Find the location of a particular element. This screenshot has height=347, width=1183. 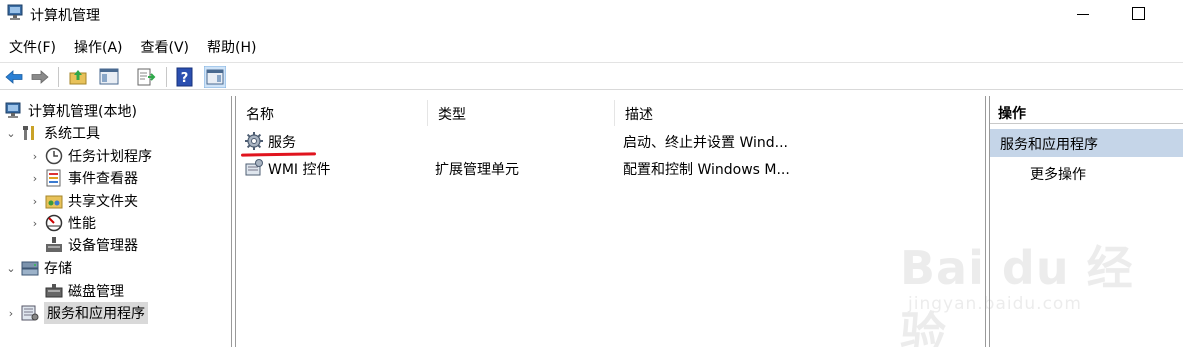

tree-item-performance: › 性能 is located at coordinates (62, 223).